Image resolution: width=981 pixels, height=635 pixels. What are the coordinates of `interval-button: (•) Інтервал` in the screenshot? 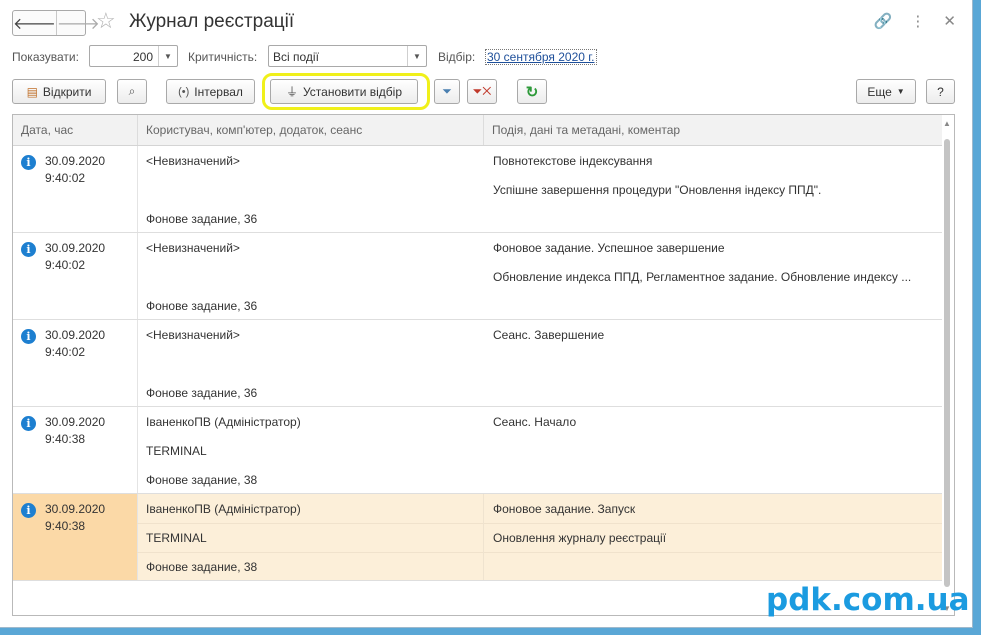 It's located at (210, 91).